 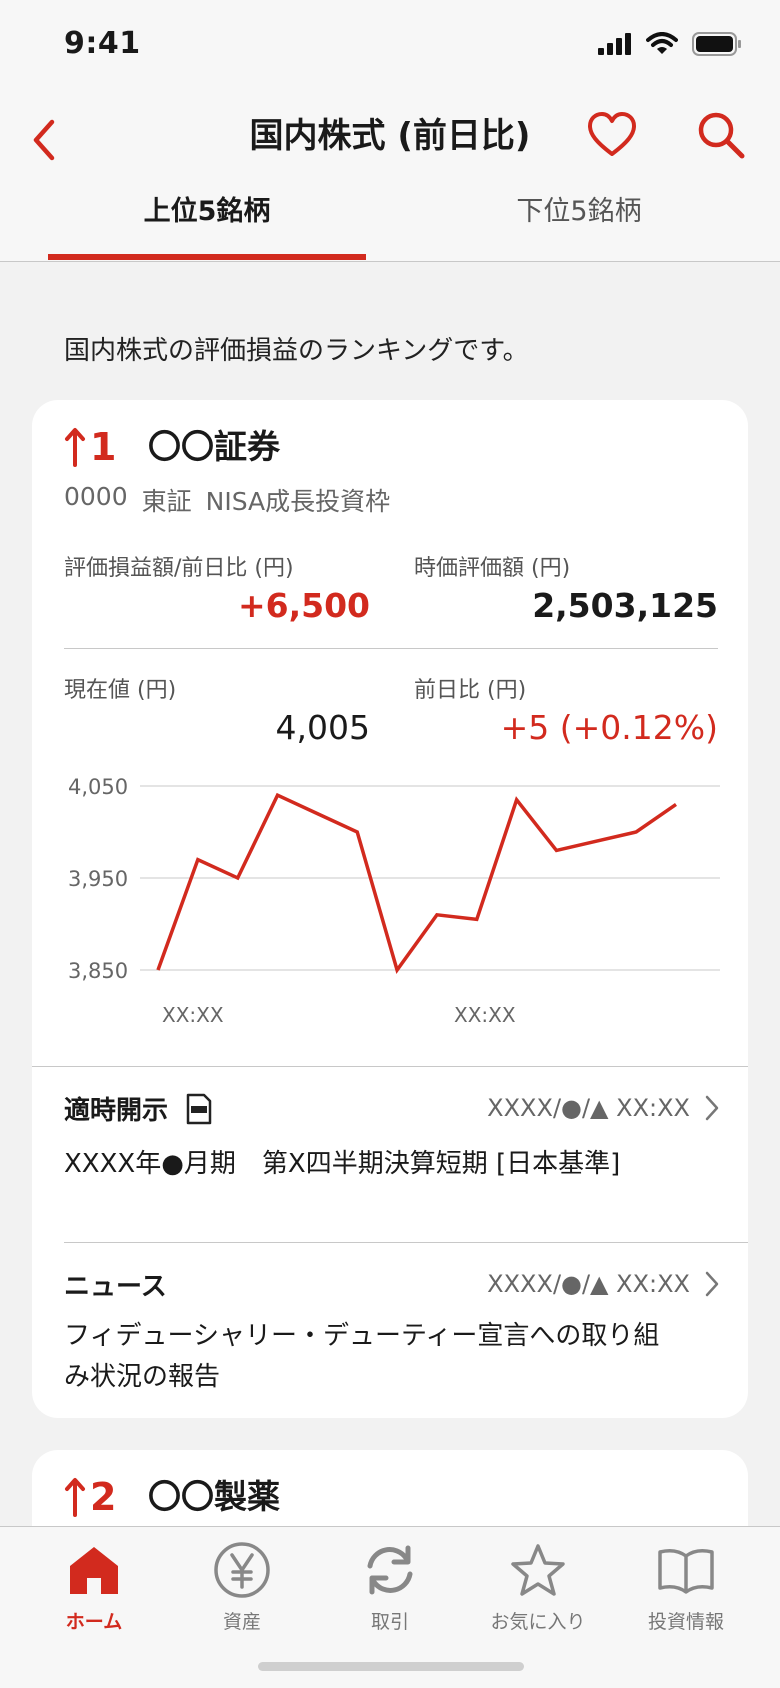 What do you see at coordinates (115, 1287) in the screenshot?
I see `news-title: ニュース` at bounding box center [115, 1287].